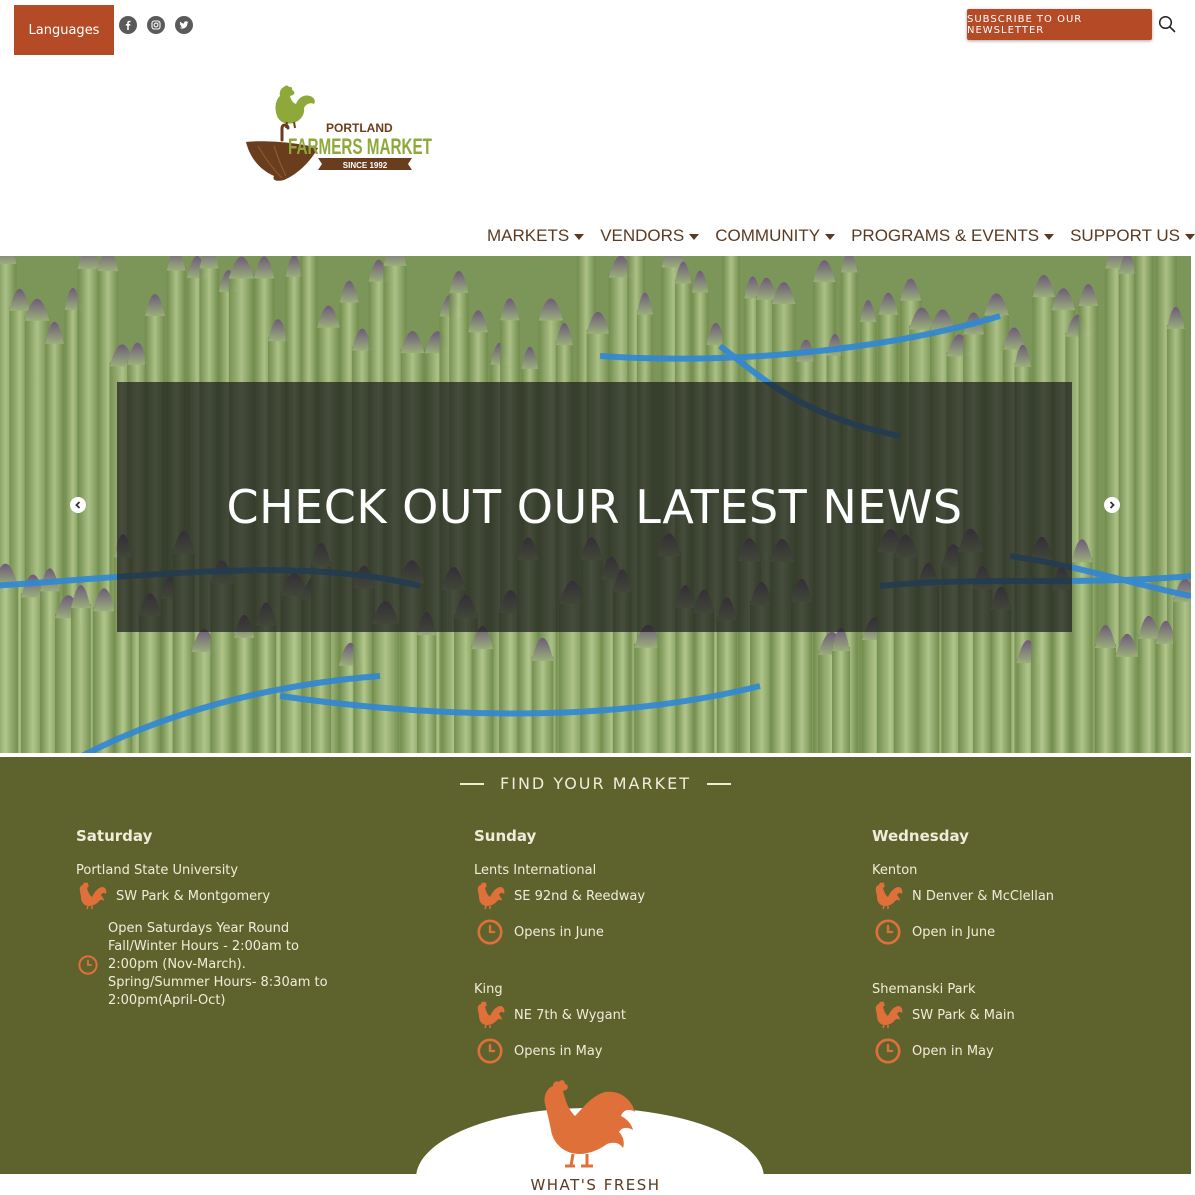  I want to click on site-logo: PORTLAND FARMERS MARKET SINCE 1992, so click(340, 136).